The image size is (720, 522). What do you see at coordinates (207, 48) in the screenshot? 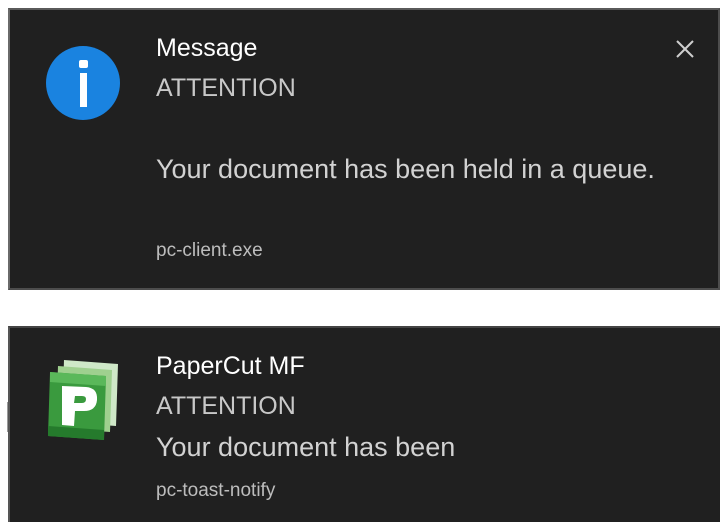
I see `toast-title: Message` at bounding box center [207, 48].